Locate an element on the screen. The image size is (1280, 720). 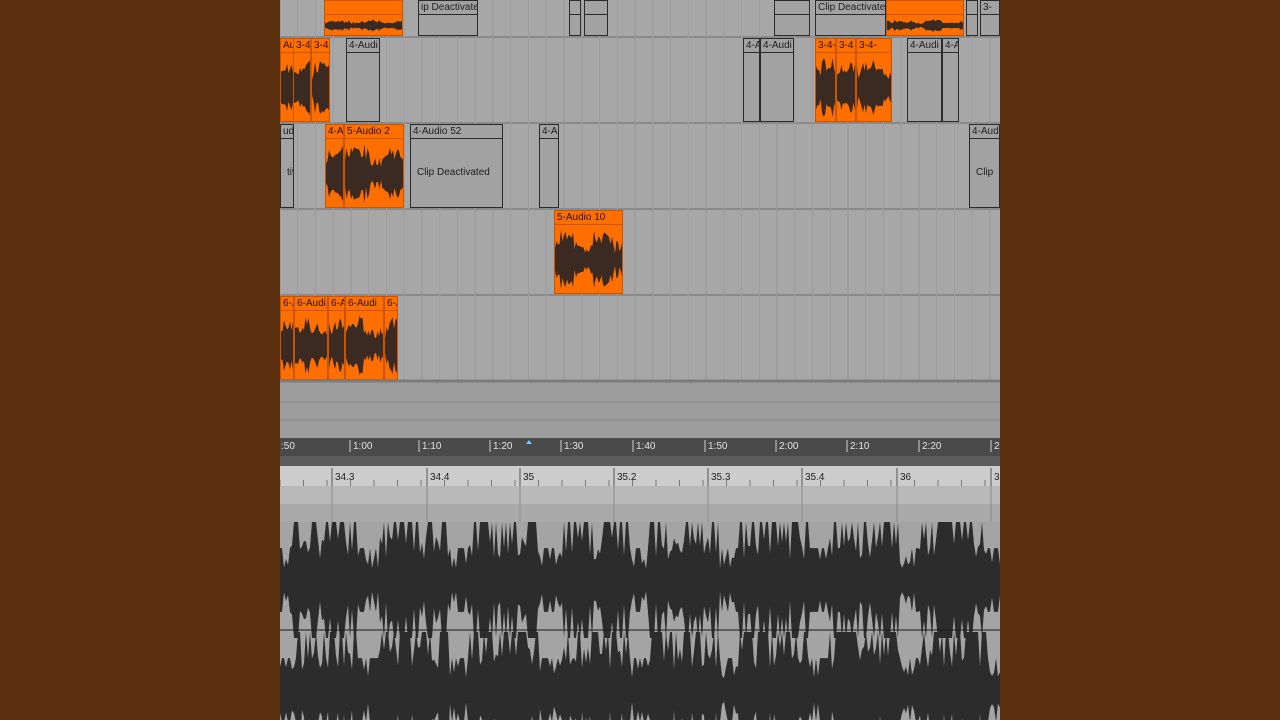
detail-beat-ruler is located at coordinates (640, 476).